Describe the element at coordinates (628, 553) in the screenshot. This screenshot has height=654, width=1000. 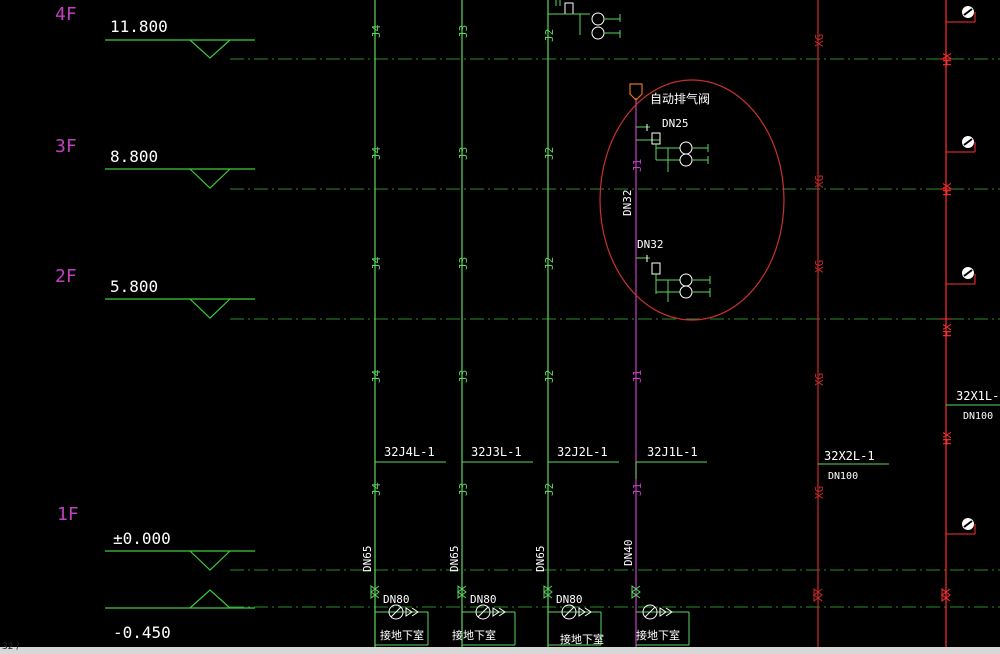
I see `riser-size-j1: DN40` at that location.